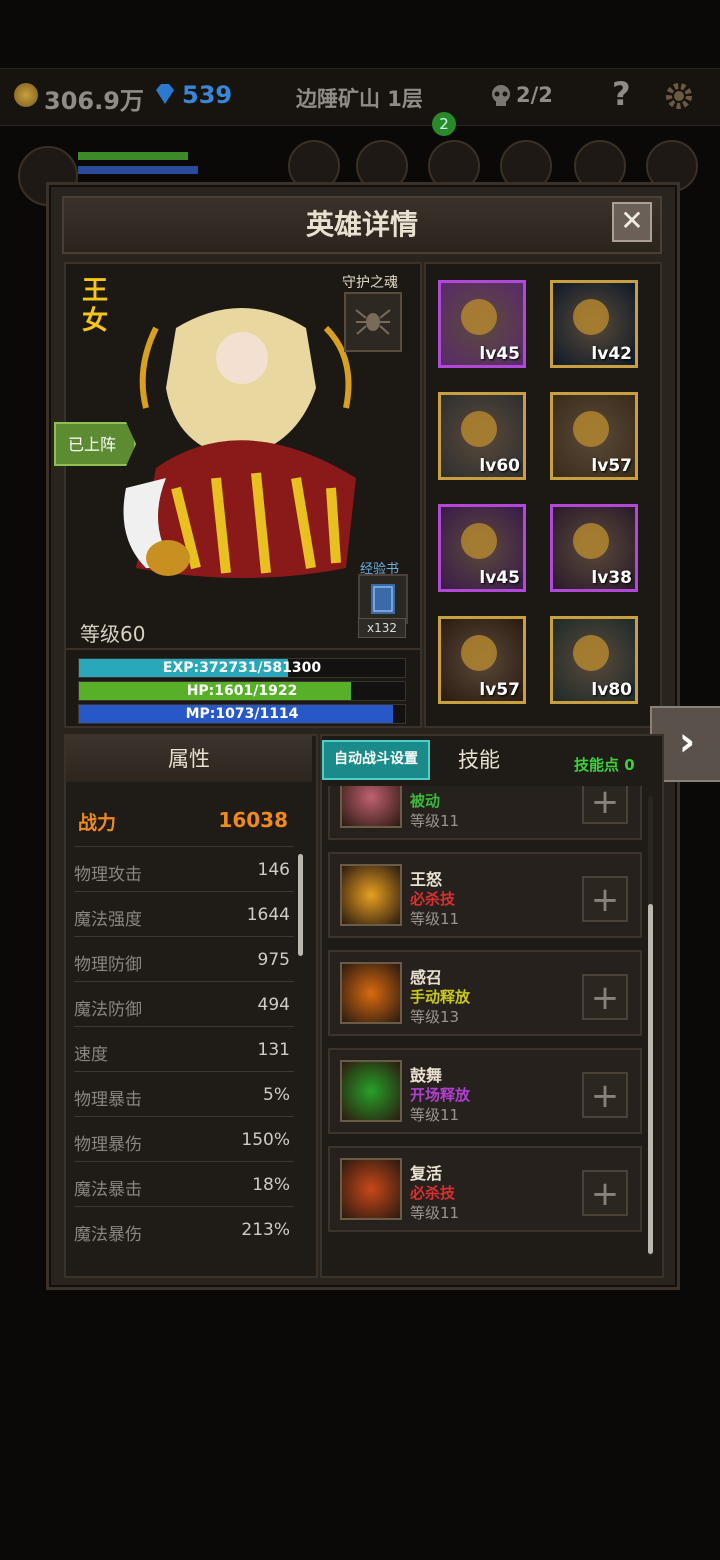 This screenshot has height=1560, width=720. I want to click on attribute-name: 物理防御, so click(108, 965).